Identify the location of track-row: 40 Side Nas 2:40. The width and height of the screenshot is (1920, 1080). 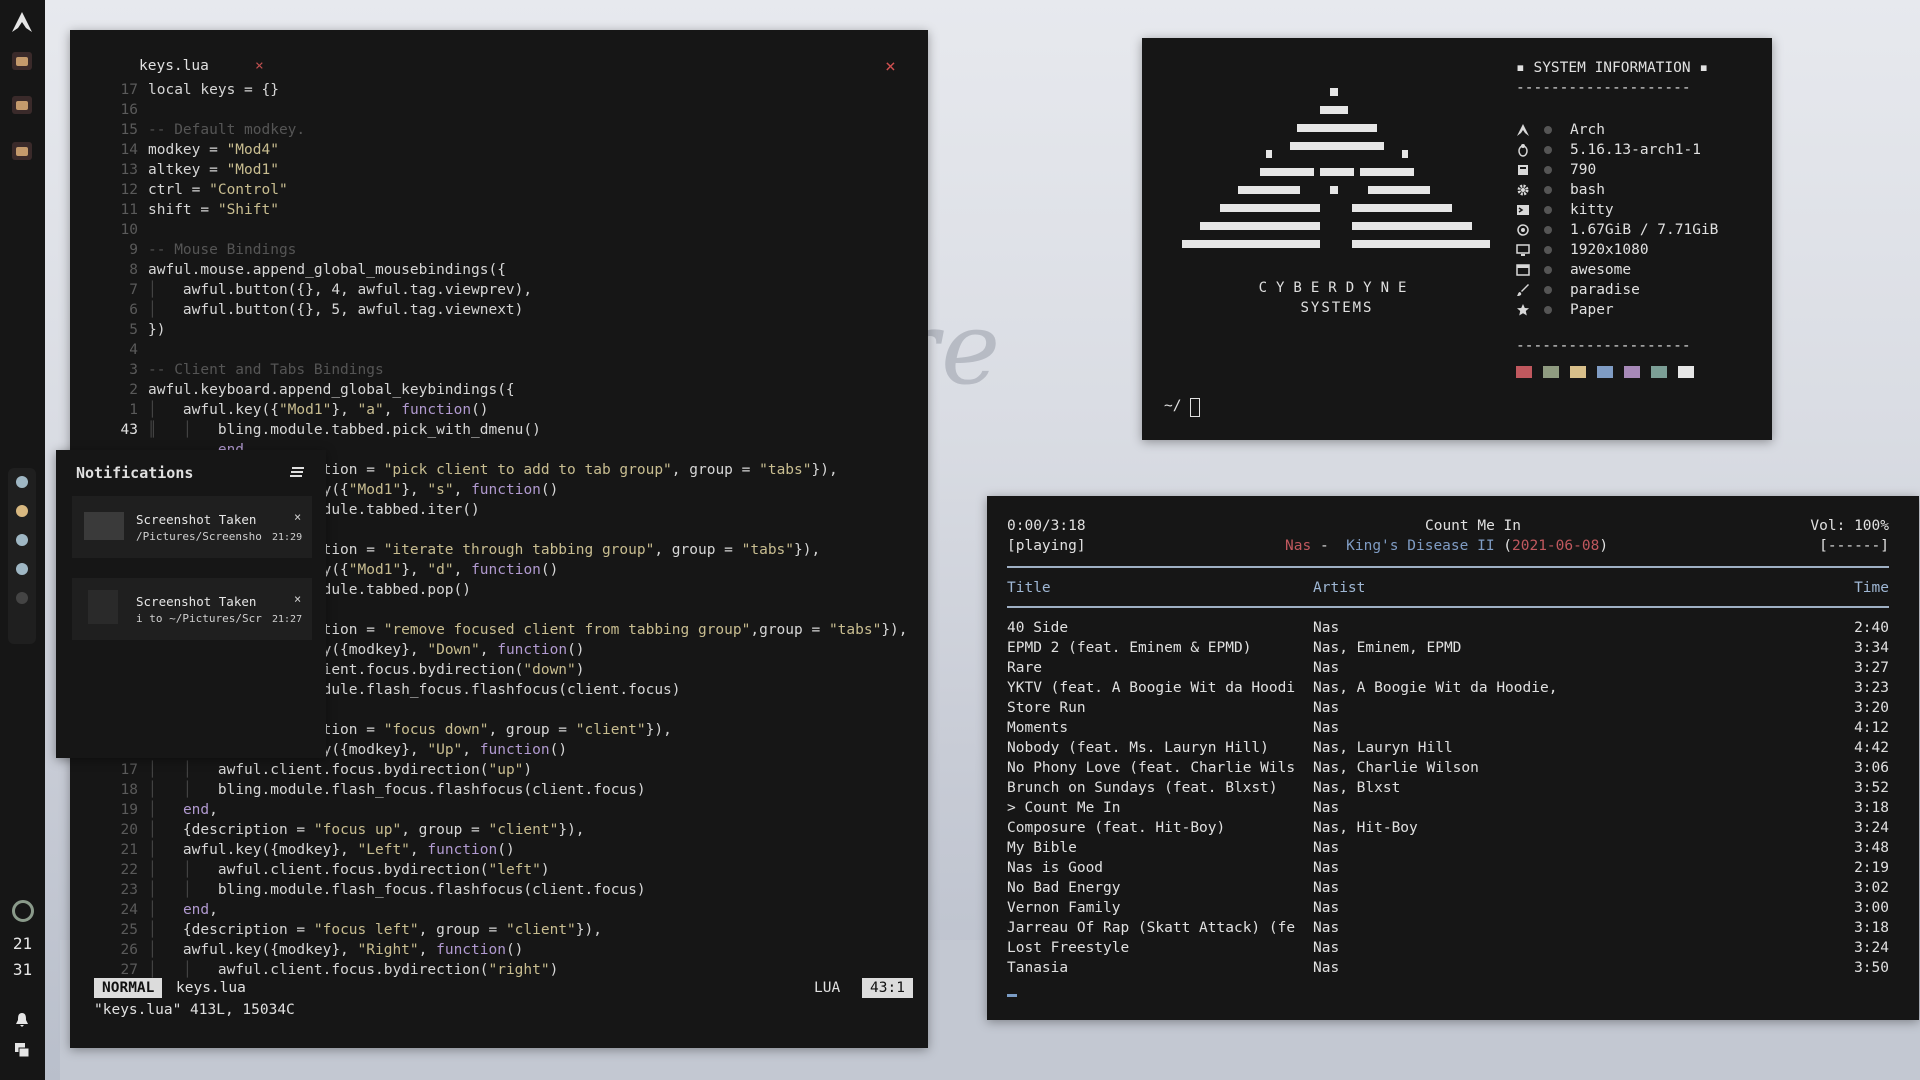
(1448, 628).